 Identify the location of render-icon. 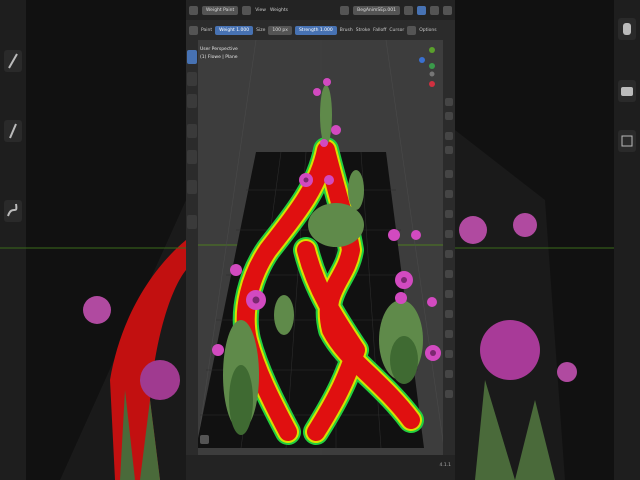
(447, 10).